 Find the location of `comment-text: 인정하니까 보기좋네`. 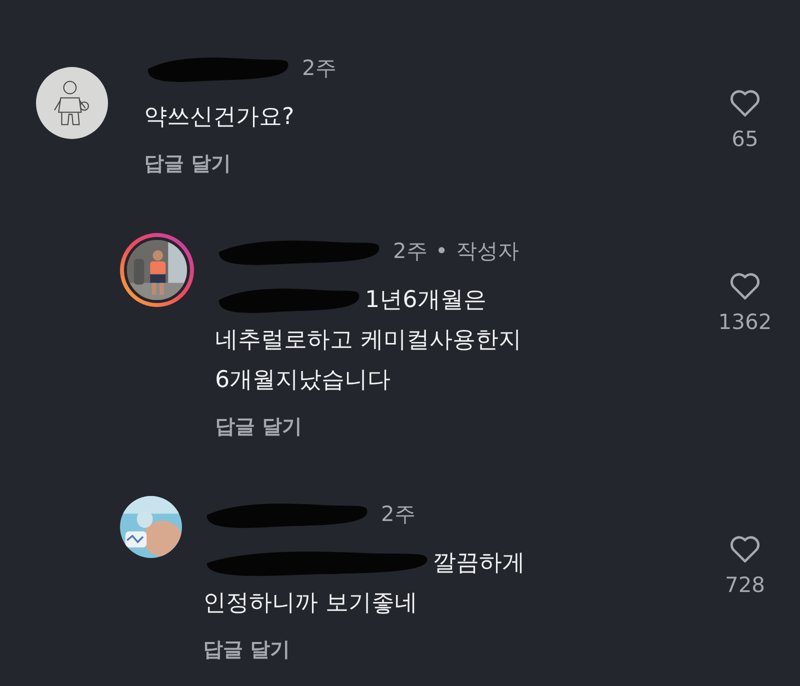

comment-text: 인정하니까 보기좋네 is located at coordinates (310, 603).